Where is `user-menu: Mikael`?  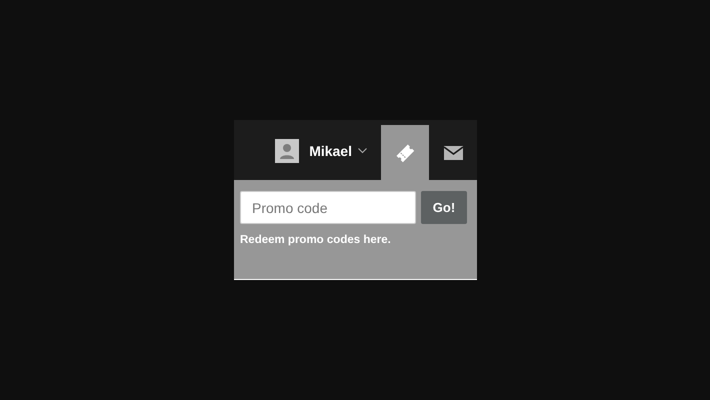
user-menu: Mikael is located at coordinates (328, 150).